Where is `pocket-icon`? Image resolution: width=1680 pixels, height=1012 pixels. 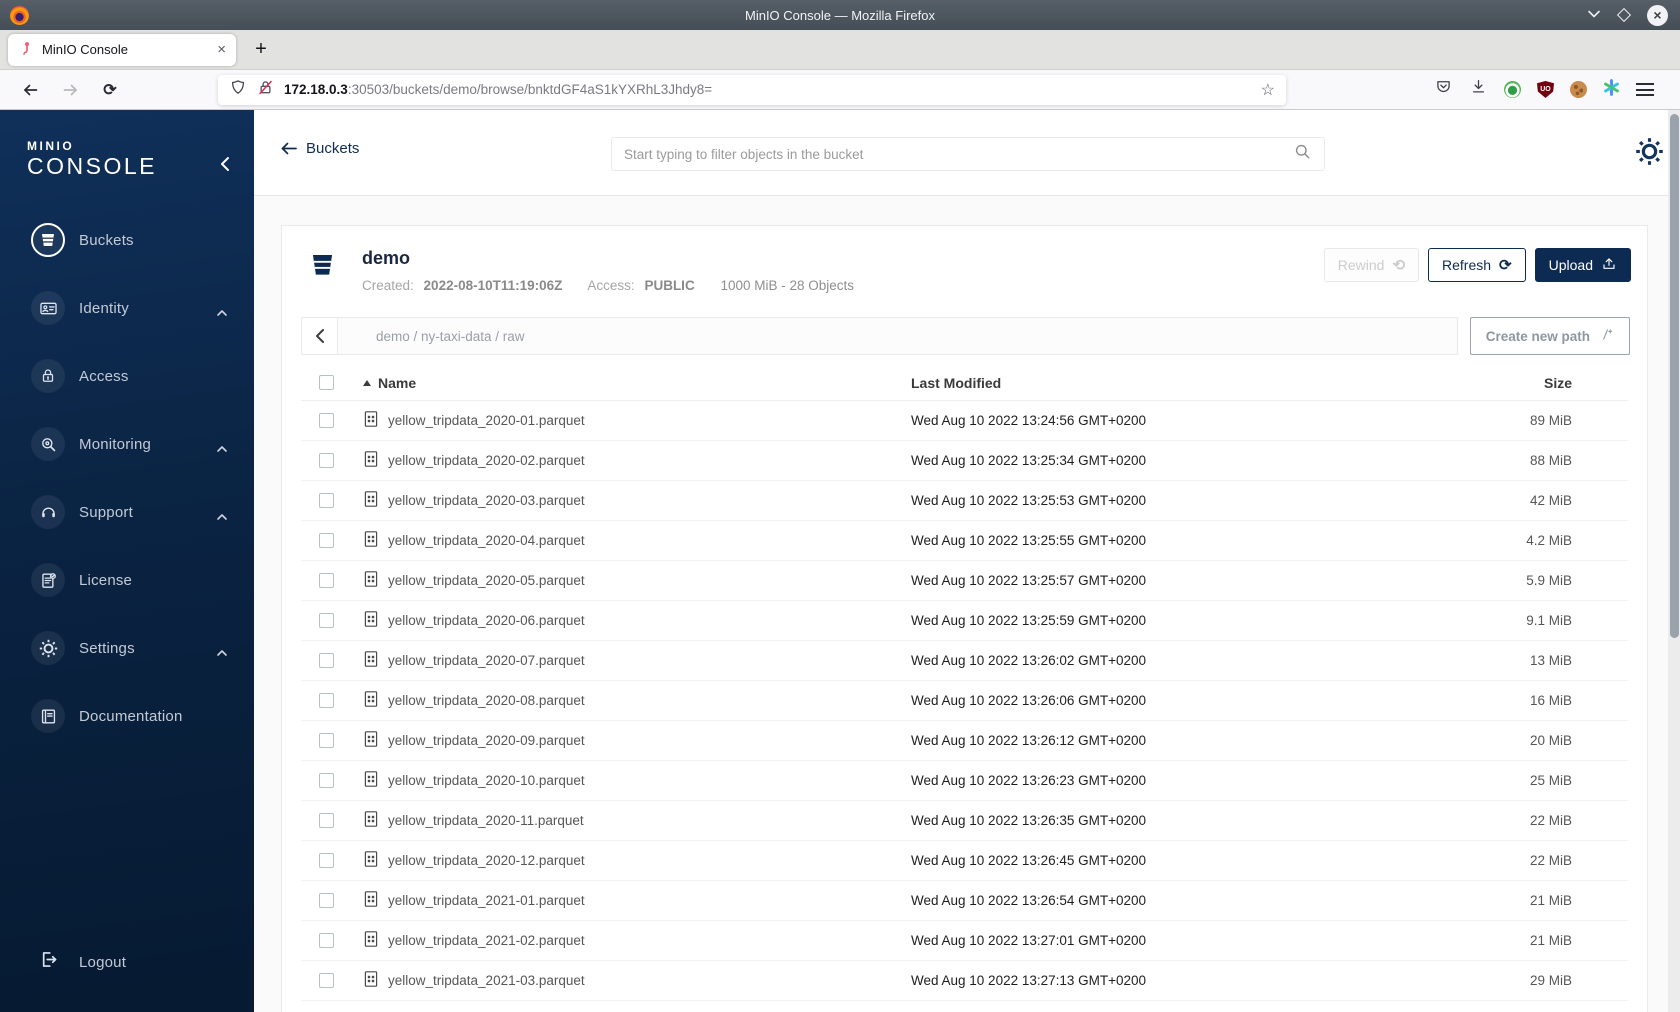 pocket-icon is located at coordinates (1443, 89).